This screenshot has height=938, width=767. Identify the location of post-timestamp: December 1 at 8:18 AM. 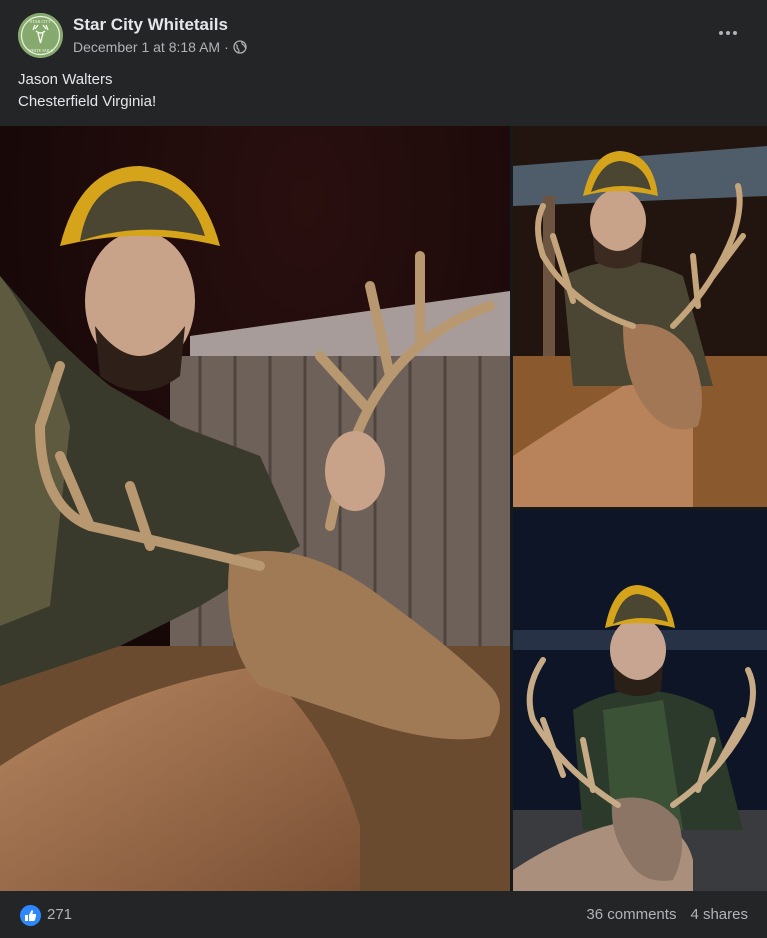
(146, 47).